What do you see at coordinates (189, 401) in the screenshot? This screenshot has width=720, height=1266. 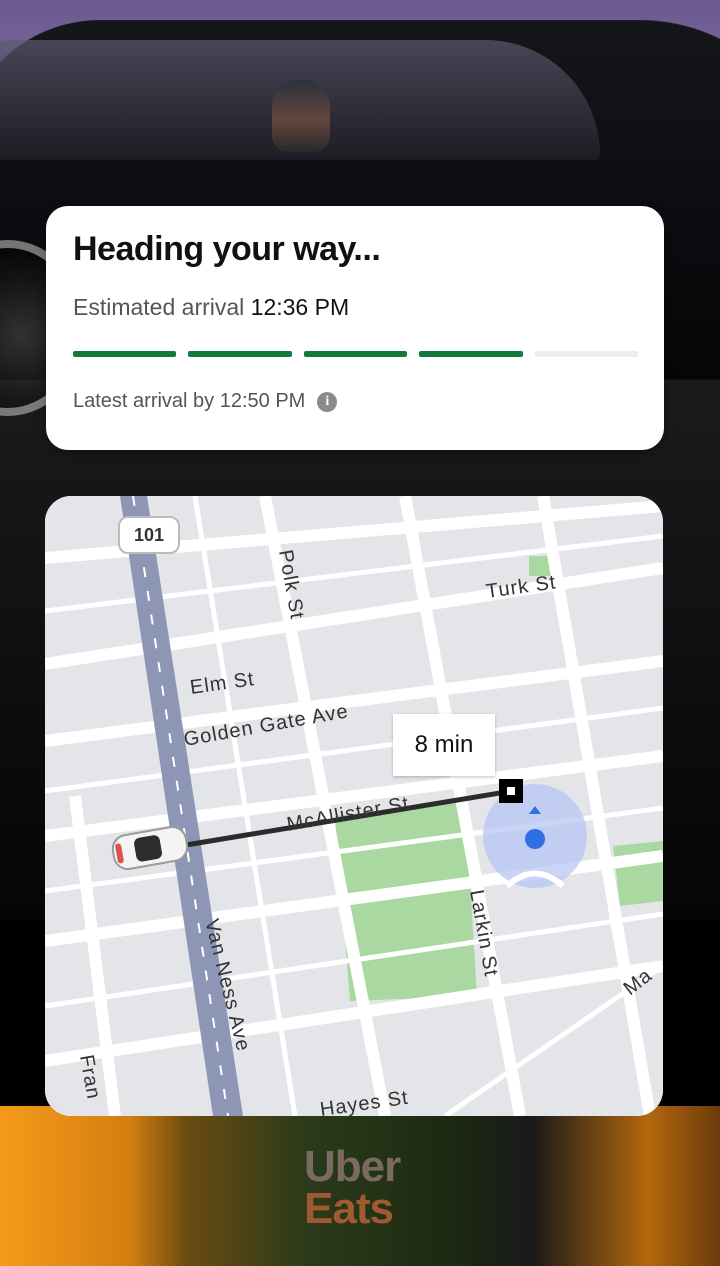 I see `latest-arrival-text: Latest arrival by 12:50 PM` at bounding box center [189, 401].